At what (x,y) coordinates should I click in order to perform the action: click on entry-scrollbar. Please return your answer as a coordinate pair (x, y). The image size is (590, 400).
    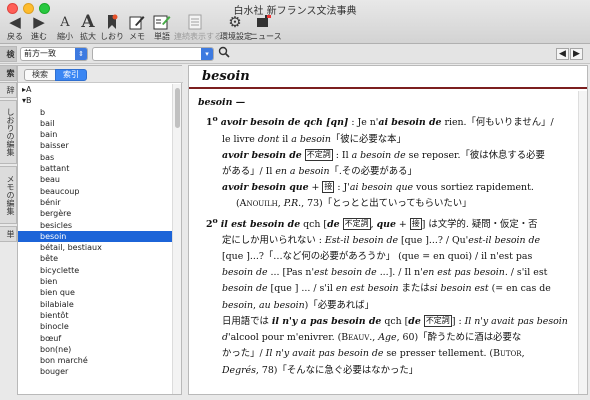
    Looking at the image, I should click on (582, 242).